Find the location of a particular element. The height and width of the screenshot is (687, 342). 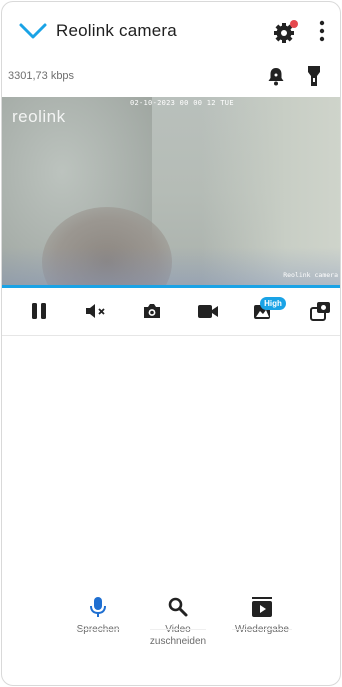

snapshot-icon is located at coordinates (152, 311).